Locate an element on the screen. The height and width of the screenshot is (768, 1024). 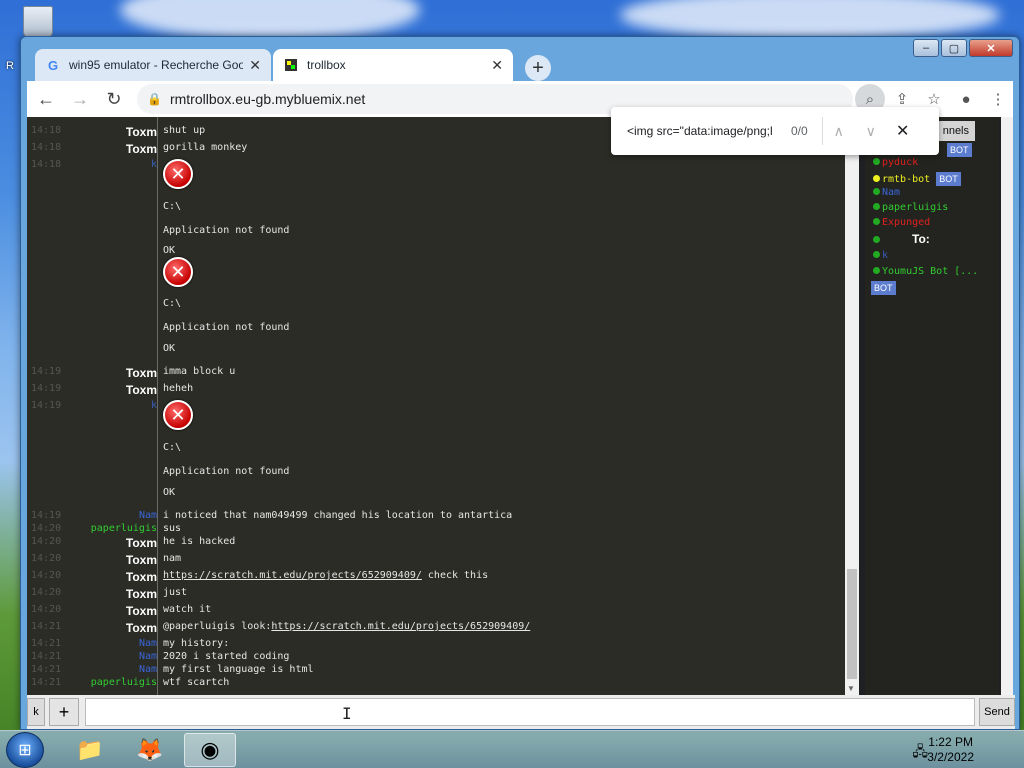
profile-icon: ● is located at coordinates (966, 99).